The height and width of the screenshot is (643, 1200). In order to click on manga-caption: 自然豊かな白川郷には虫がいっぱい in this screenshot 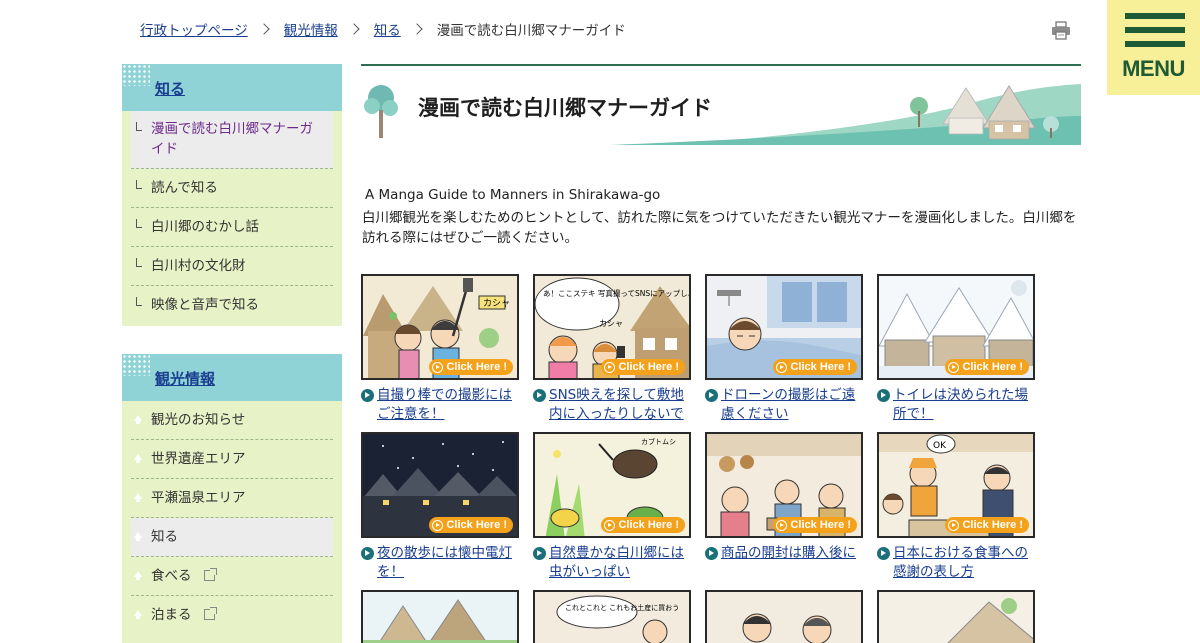, I will do `click(613, 563)`.